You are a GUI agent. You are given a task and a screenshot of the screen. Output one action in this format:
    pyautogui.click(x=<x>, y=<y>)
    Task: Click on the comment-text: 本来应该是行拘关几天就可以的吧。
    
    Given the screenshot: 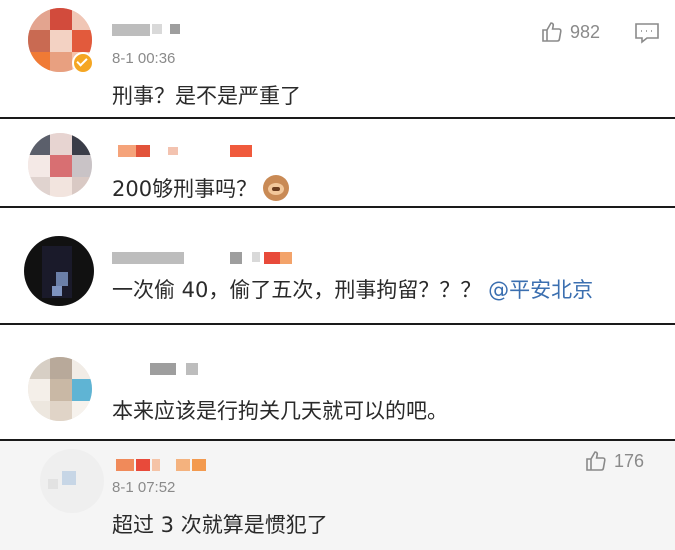 What is the action you would take?
    pyautogui.click(x=280, y=411)
    